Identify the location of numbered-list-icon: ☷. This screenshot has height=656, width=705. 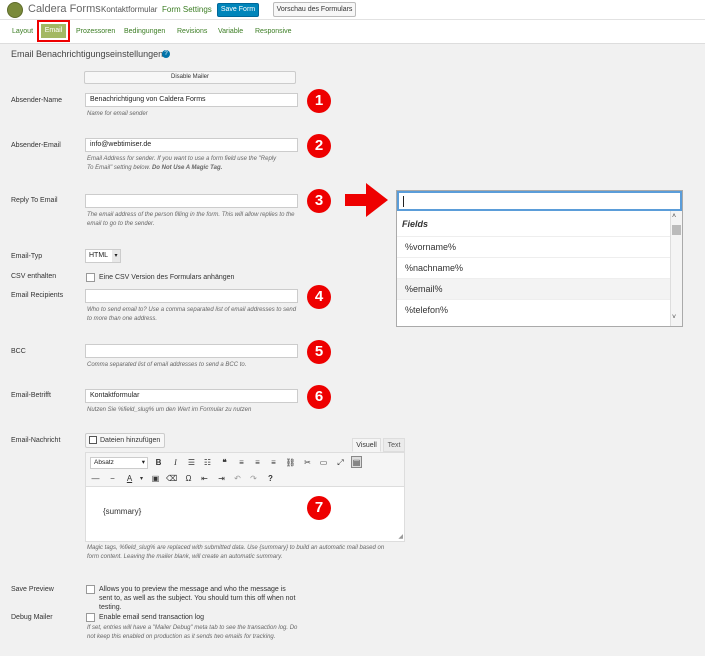
(207, 463).